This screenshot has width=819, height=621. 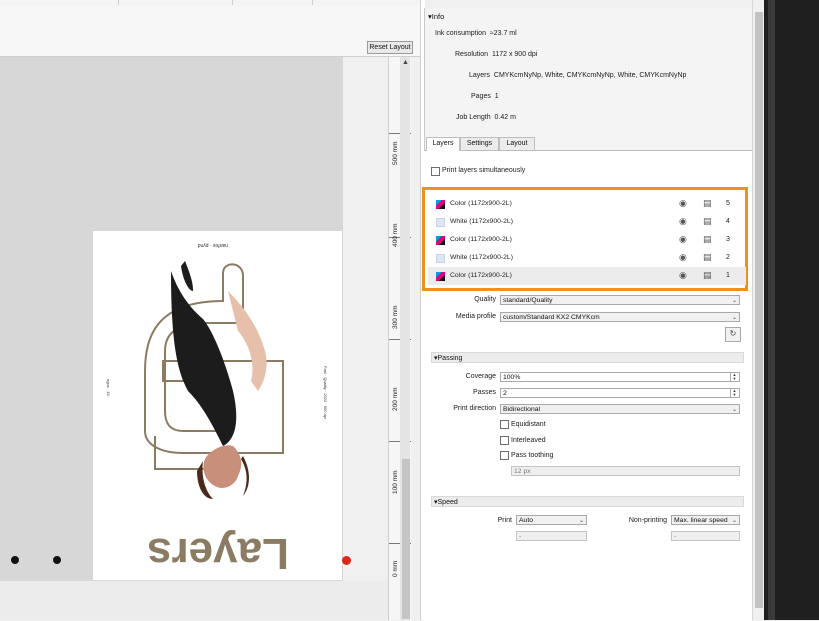 What do you see at coordinates (587, 204) in the screenshot?
I see `layer-row: Color (1172x900-2L) ◉ ▤ 5` at bounding box center [587, 204].